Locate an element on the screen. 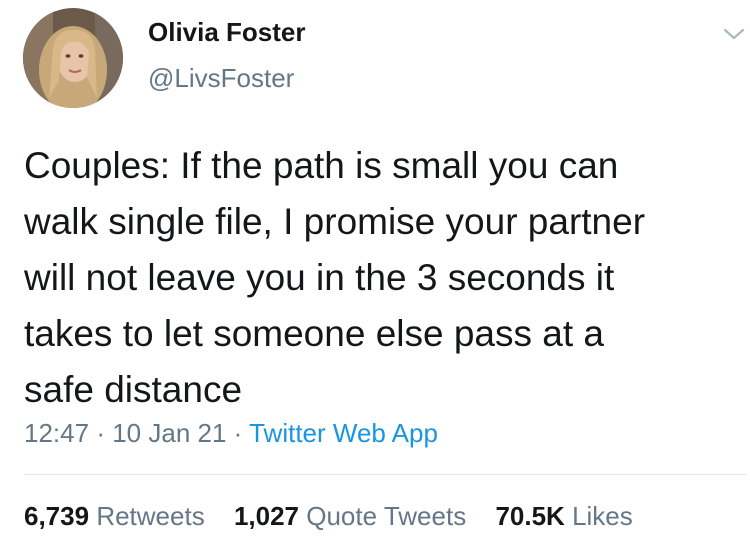 The height and width of the screenshot is (536, 750). avatar is located at coordinates (73, 58).